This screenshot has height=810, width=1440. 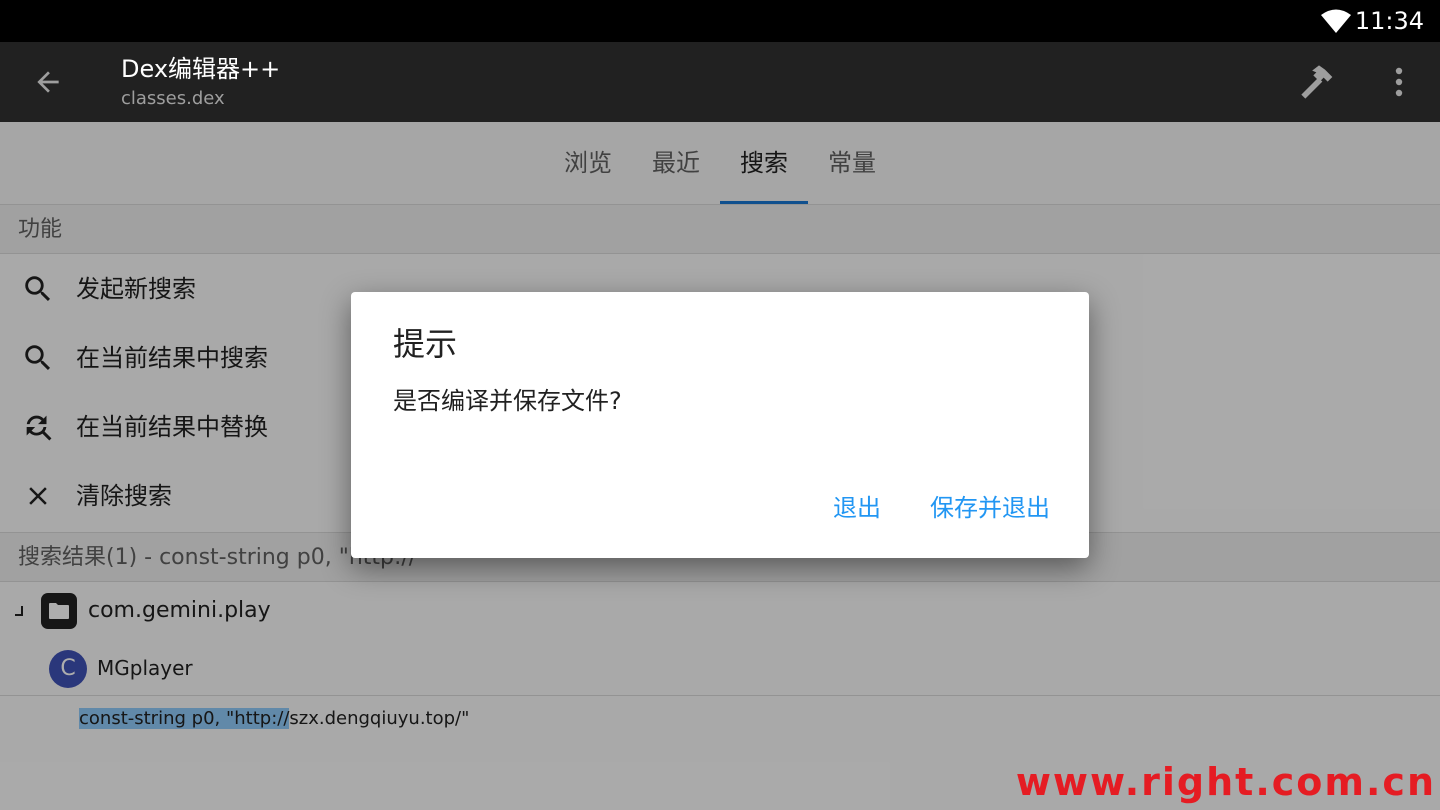 What do you see at coordinates (720, 21) in the screenshot?
I see `status-bar: 11:34` at bounding box center [720, 21].